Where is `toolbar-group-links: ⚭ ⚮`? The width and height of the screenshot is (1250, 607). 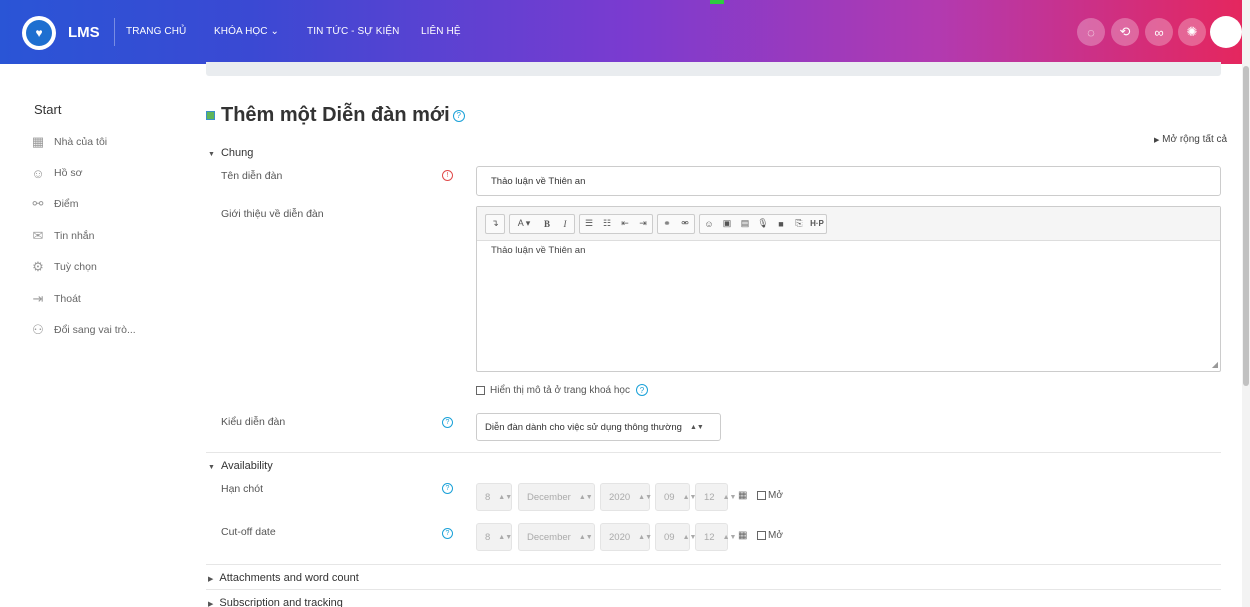
toolbar-group-links: ⚭ ⚮ is located at coordinates (676, 223).